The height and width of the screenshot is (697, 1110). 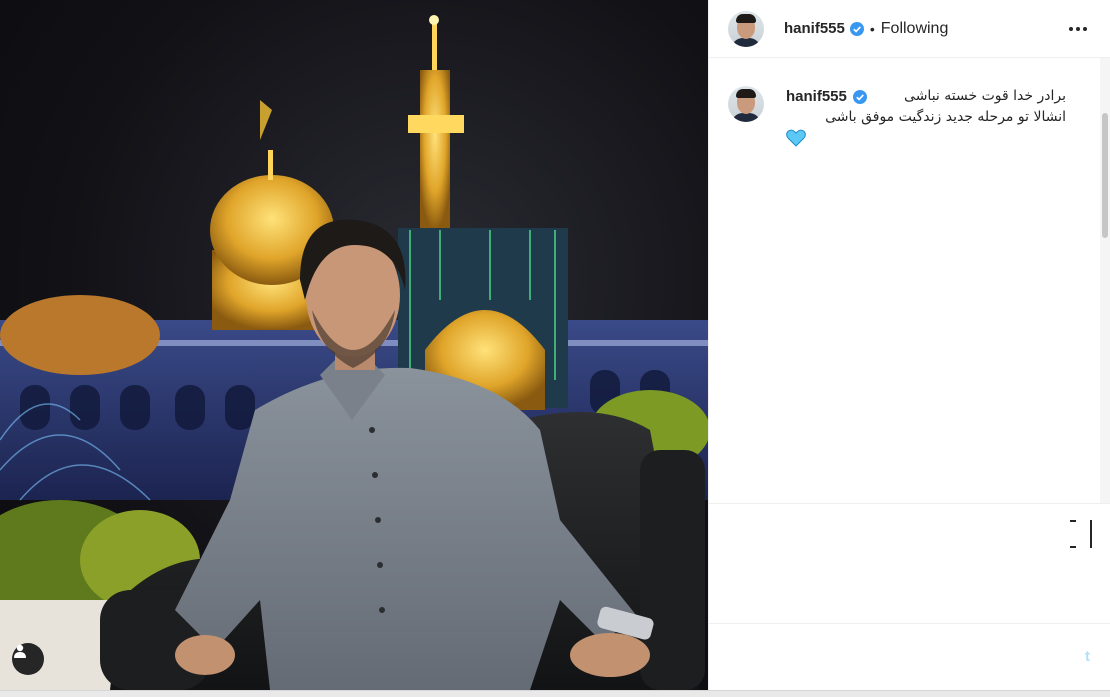 I want to click on caption-username: hanif555, so click(x=816, y=96).